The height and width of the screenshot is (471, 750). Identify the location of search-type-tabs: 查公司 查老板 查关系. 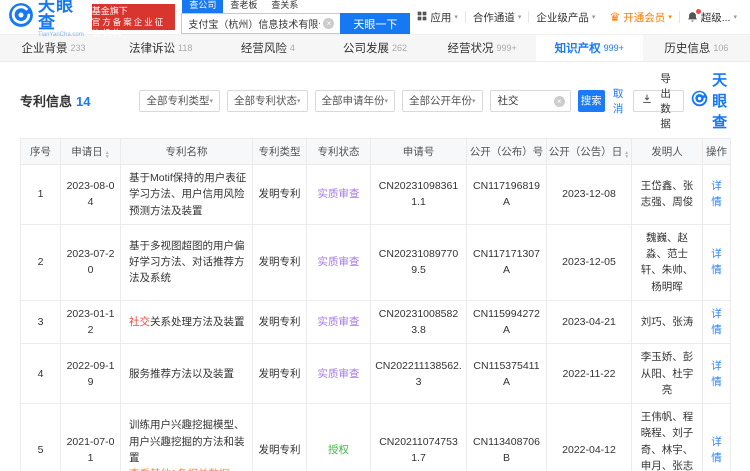
(295, 6).